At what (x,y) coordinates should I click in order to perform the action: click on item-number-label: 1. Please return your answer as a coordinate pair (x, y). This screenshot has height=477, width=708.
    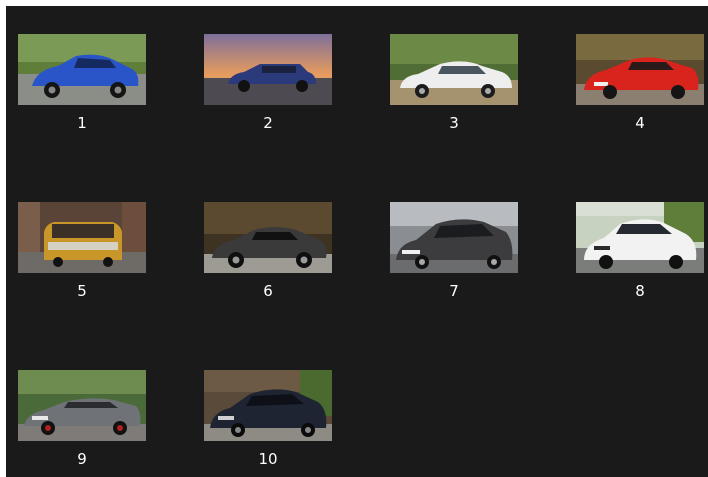
    Looking at the image, I should click on (82, 123).